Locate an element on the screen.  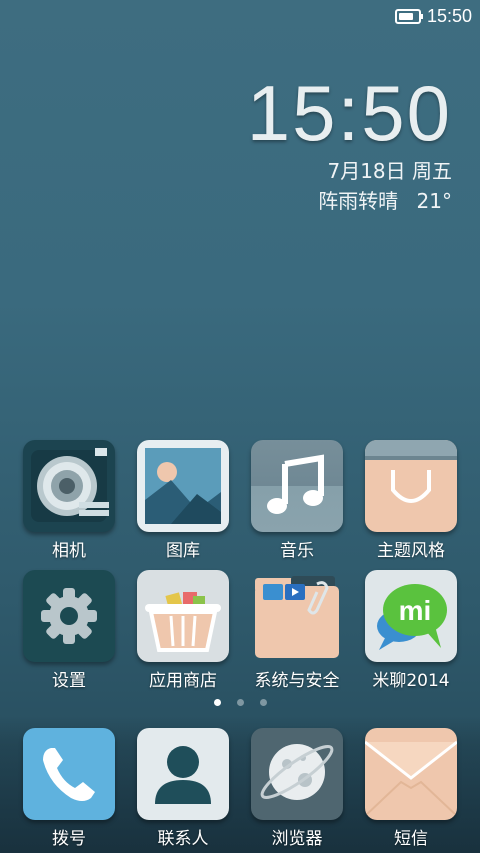
app-theme: 主题风格 is located at coordinates (411, 500).